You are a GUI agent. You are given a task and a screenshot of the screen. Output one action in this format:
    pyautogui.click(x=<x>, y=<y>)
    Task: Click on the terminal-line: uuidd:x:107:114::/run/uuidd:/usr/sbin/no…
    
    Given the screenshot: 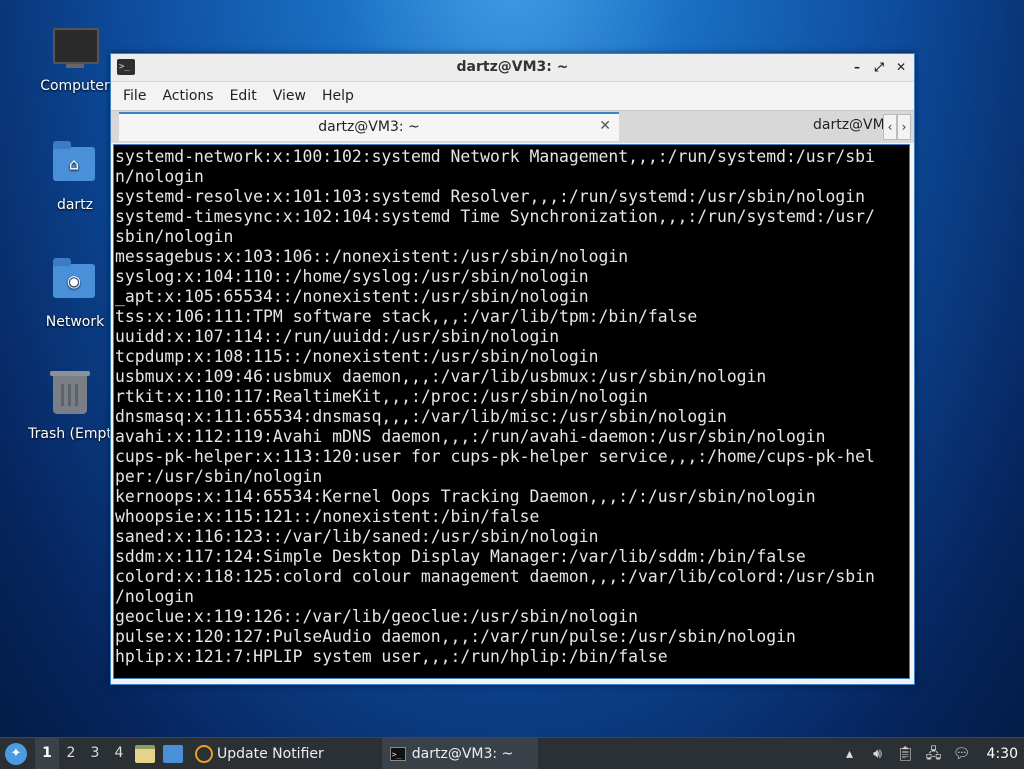 What is the action you would take?
    pyautogui.click(x=337, y=336)
    